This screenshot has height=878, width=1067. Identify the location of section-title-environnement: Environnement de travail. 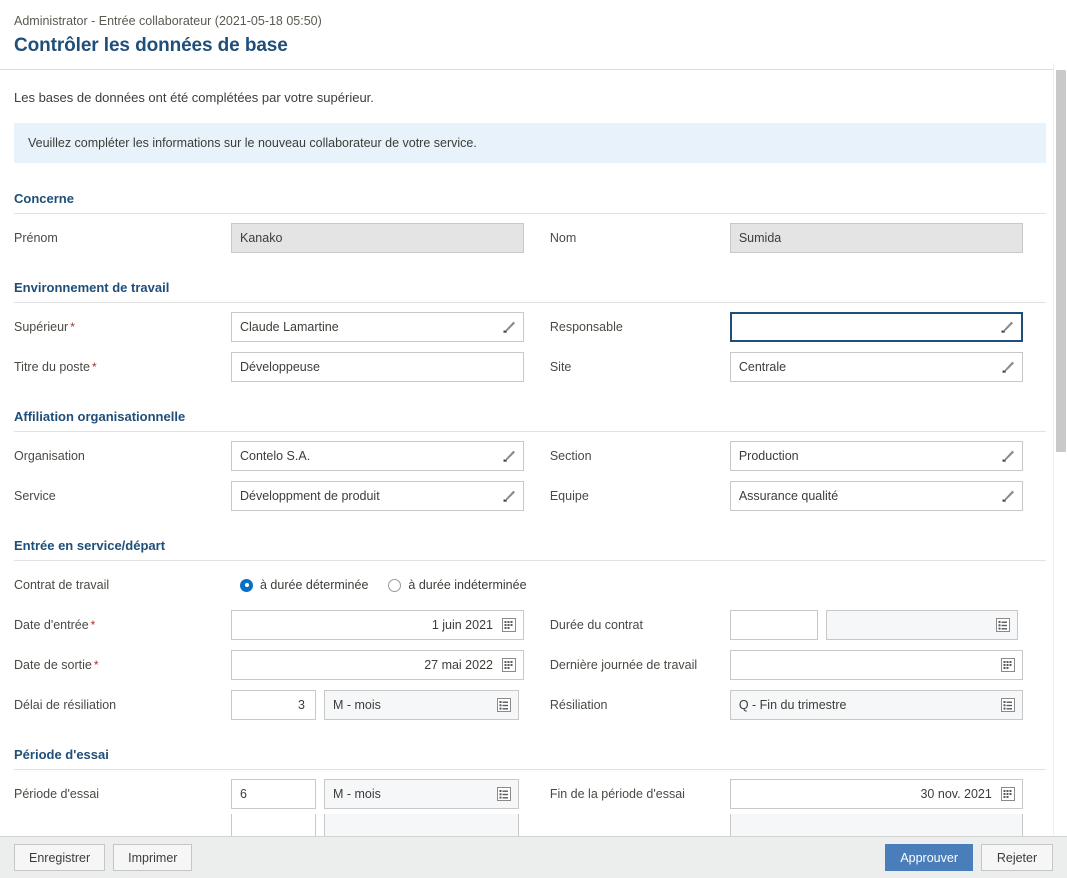
(92, 287).